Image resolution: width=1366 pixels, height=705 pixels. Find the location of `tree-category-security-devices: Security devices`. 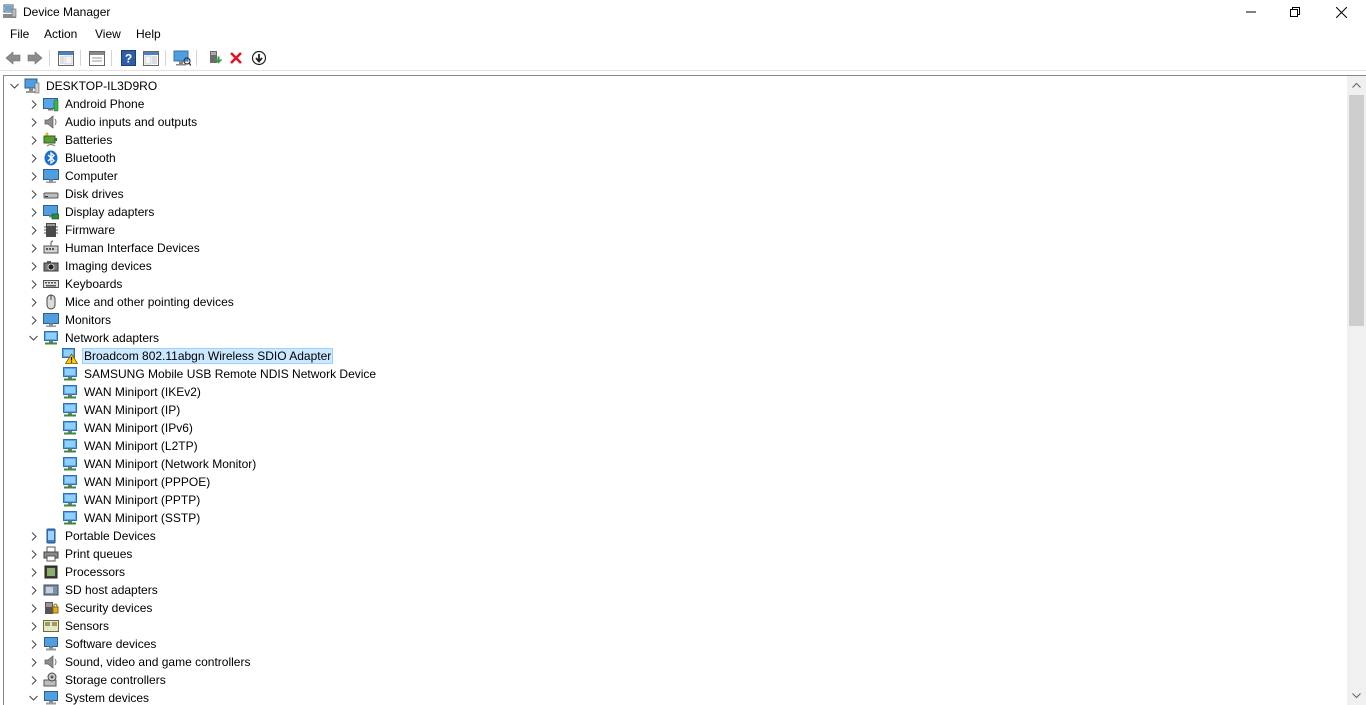

tree-category-security-devices: Security devices is located at coordinates (90, 608).